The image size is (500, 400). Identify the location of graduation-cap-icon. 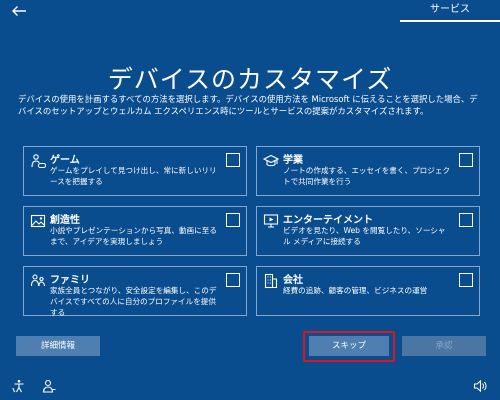
(271, 160).